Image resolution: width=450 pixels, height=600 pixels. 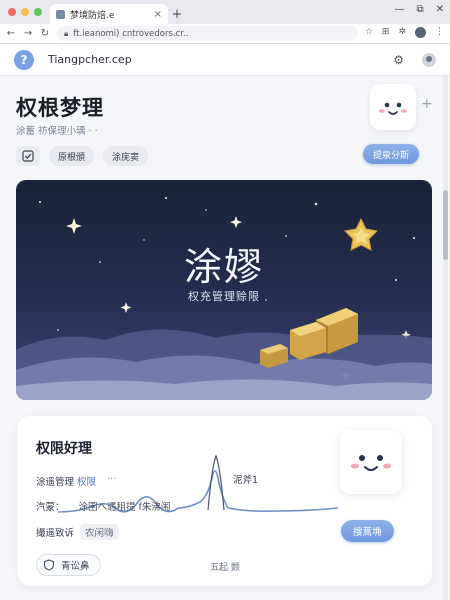 I want to click on minimize-window-dot, so click(x=25, y=12).